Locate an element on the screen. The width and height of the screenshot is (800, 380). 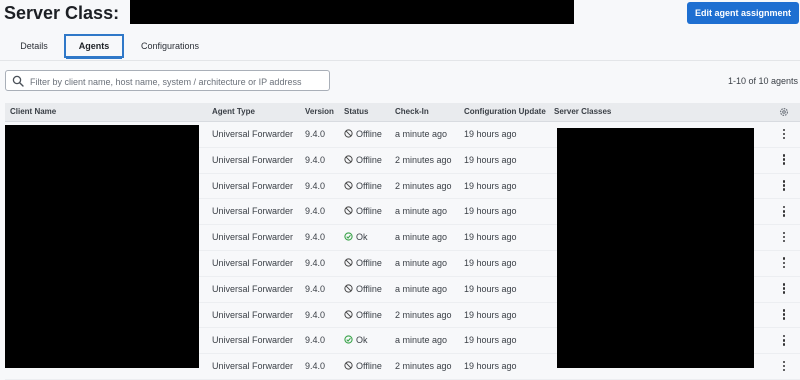
redacted-server-class-name is located at coordinates (352, 12).